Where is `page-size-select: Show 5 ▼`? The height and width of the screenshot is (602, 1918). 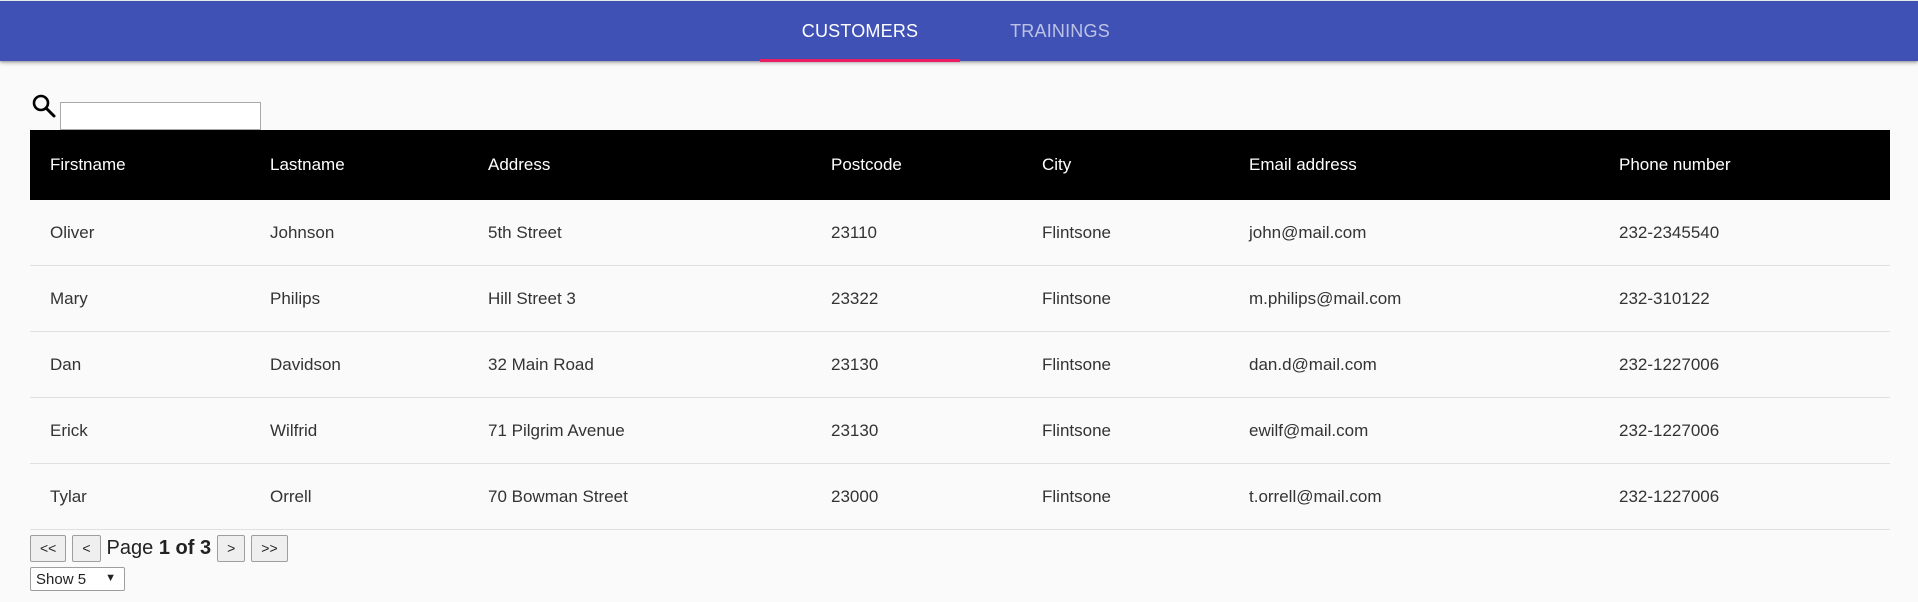
page-size-select: Show 5 ▼ is located at coordinates (77, 579).